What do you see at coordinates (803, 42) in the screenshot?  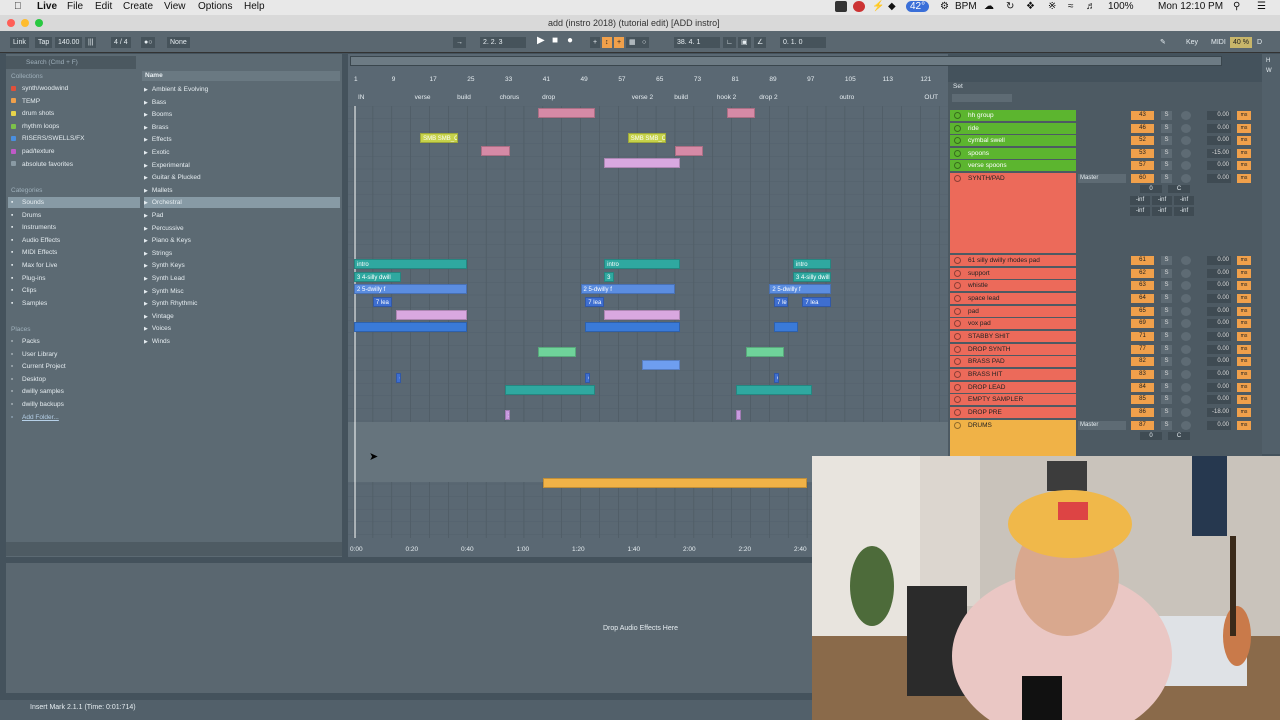 I see `loop-length: 0. 1. 0` at bounding box center [803, 42].